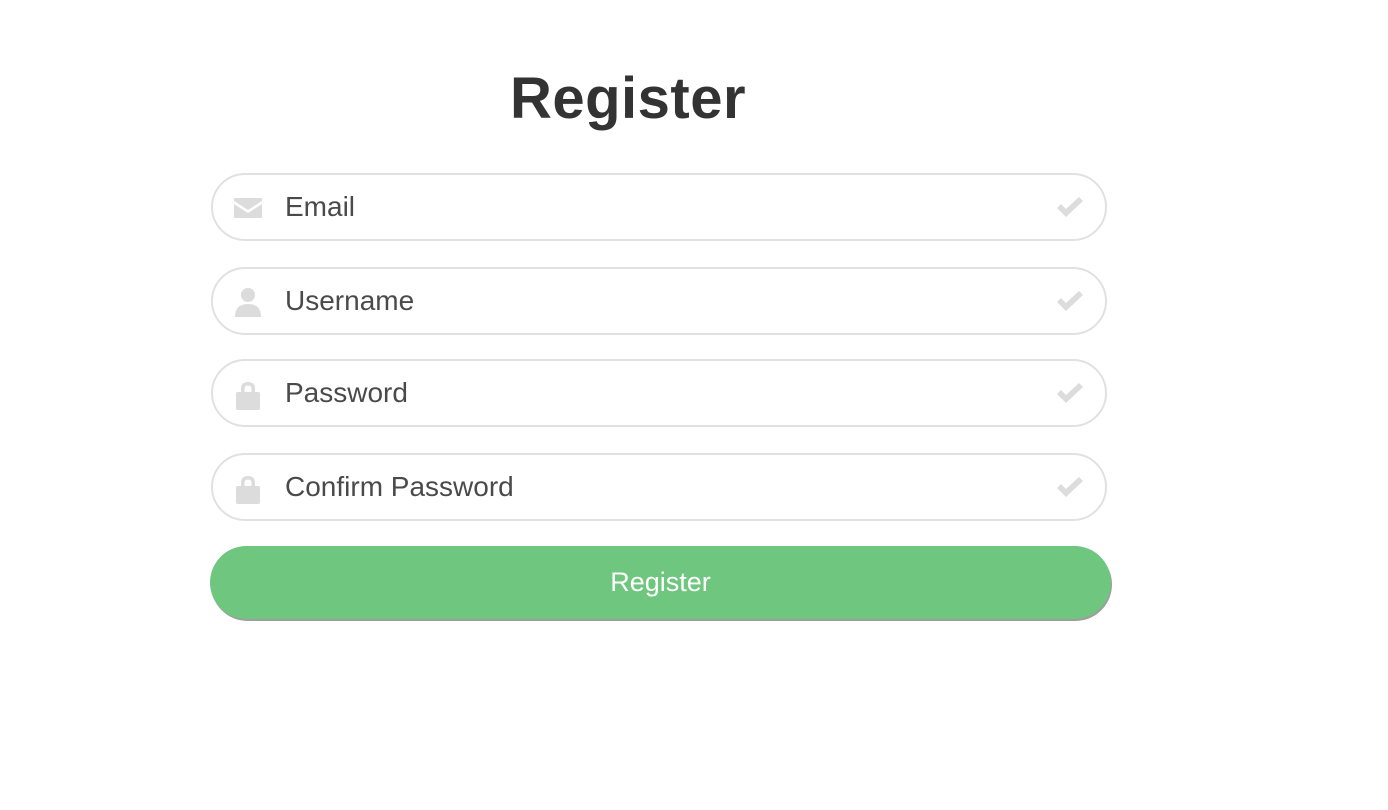  Describe the element at coordinates (665, 207) in the screenshot. I see `email-input` at that location.